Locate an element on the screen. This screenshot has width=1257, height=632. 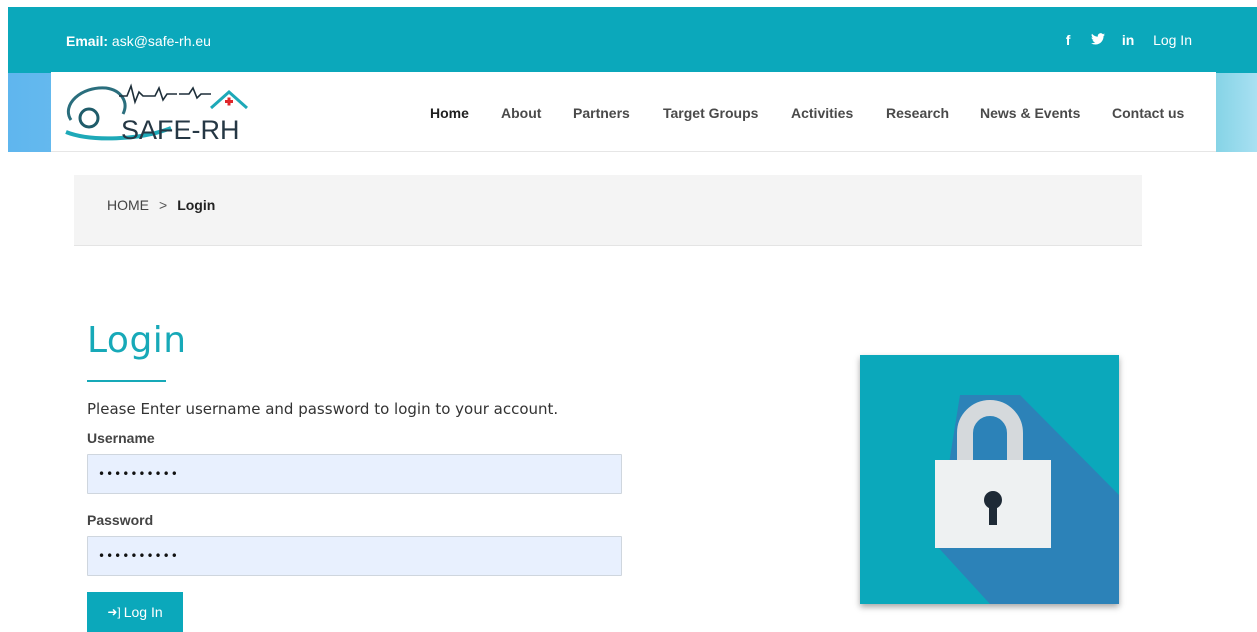
page-title: Login is located at coordinates (137, 340).